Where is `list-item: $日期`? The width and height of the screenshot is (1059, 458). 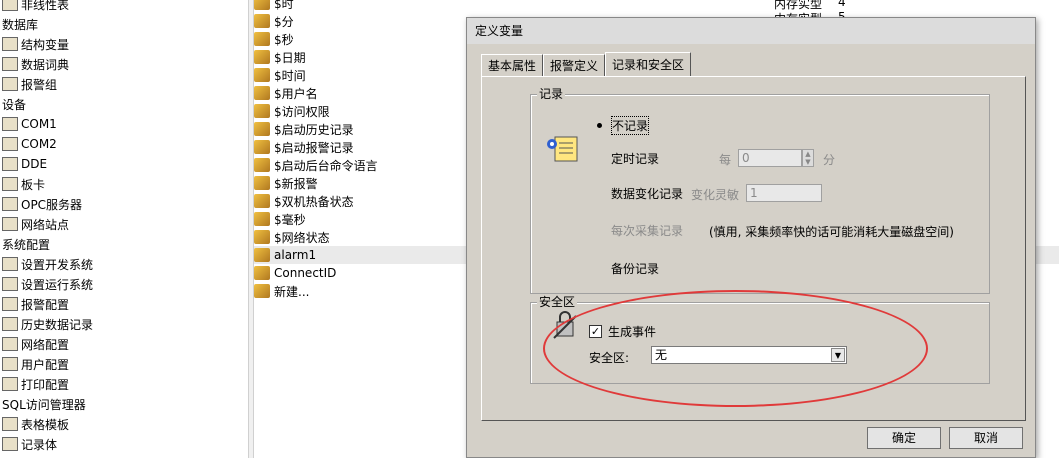 list-item: $日期 is located at coordinates (280, 57).